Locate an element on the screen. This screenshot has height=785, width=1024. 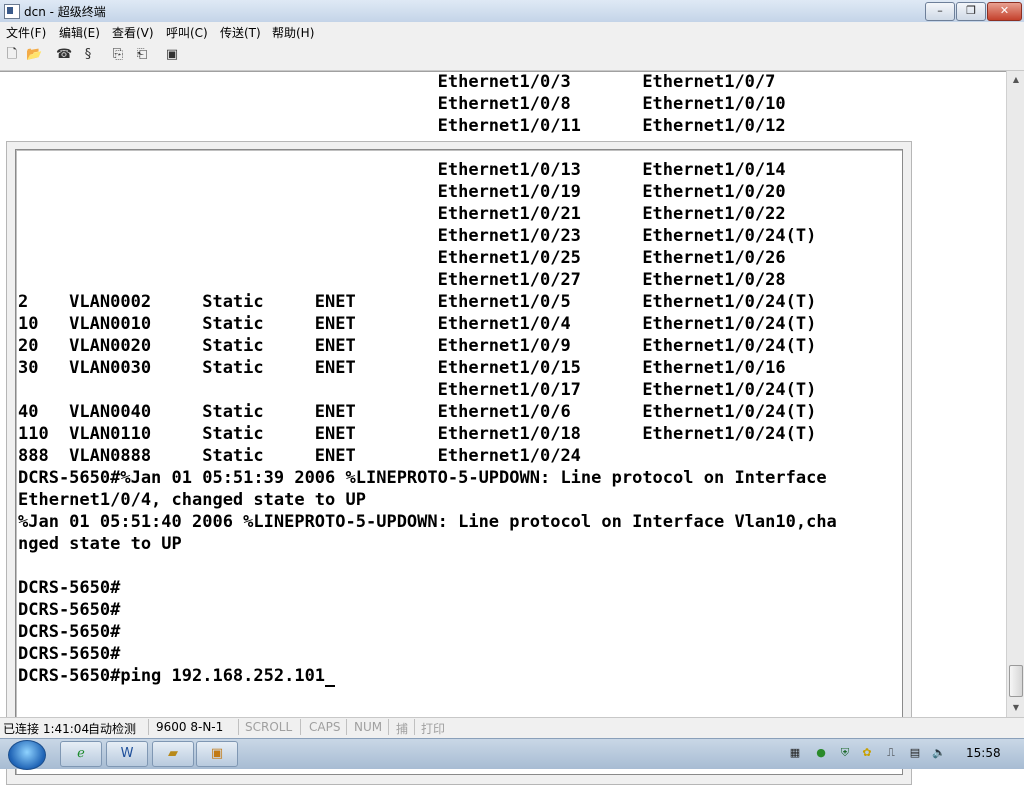
menu-help: 帮助(H) is located at coordinates (293, 32).